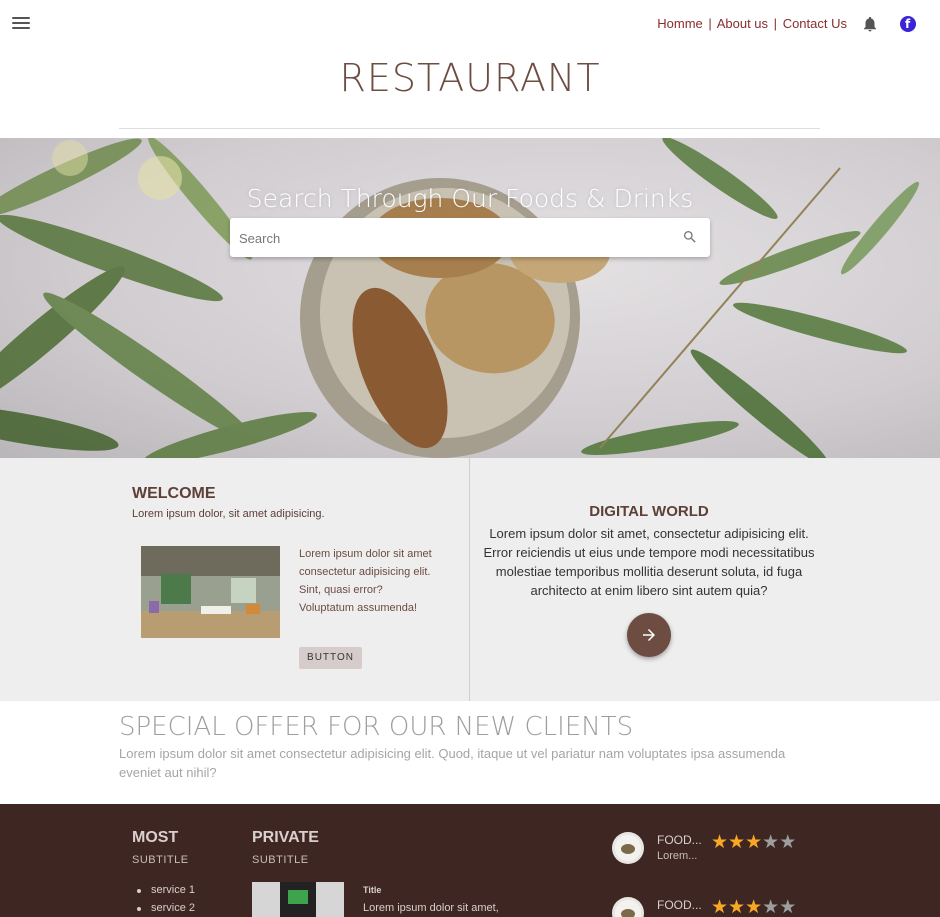 Image resolution: width=940 pixels, height=917 pixels. I want to click on hero-title: Search Through Our Foods & Drinks, so click(470, 198).